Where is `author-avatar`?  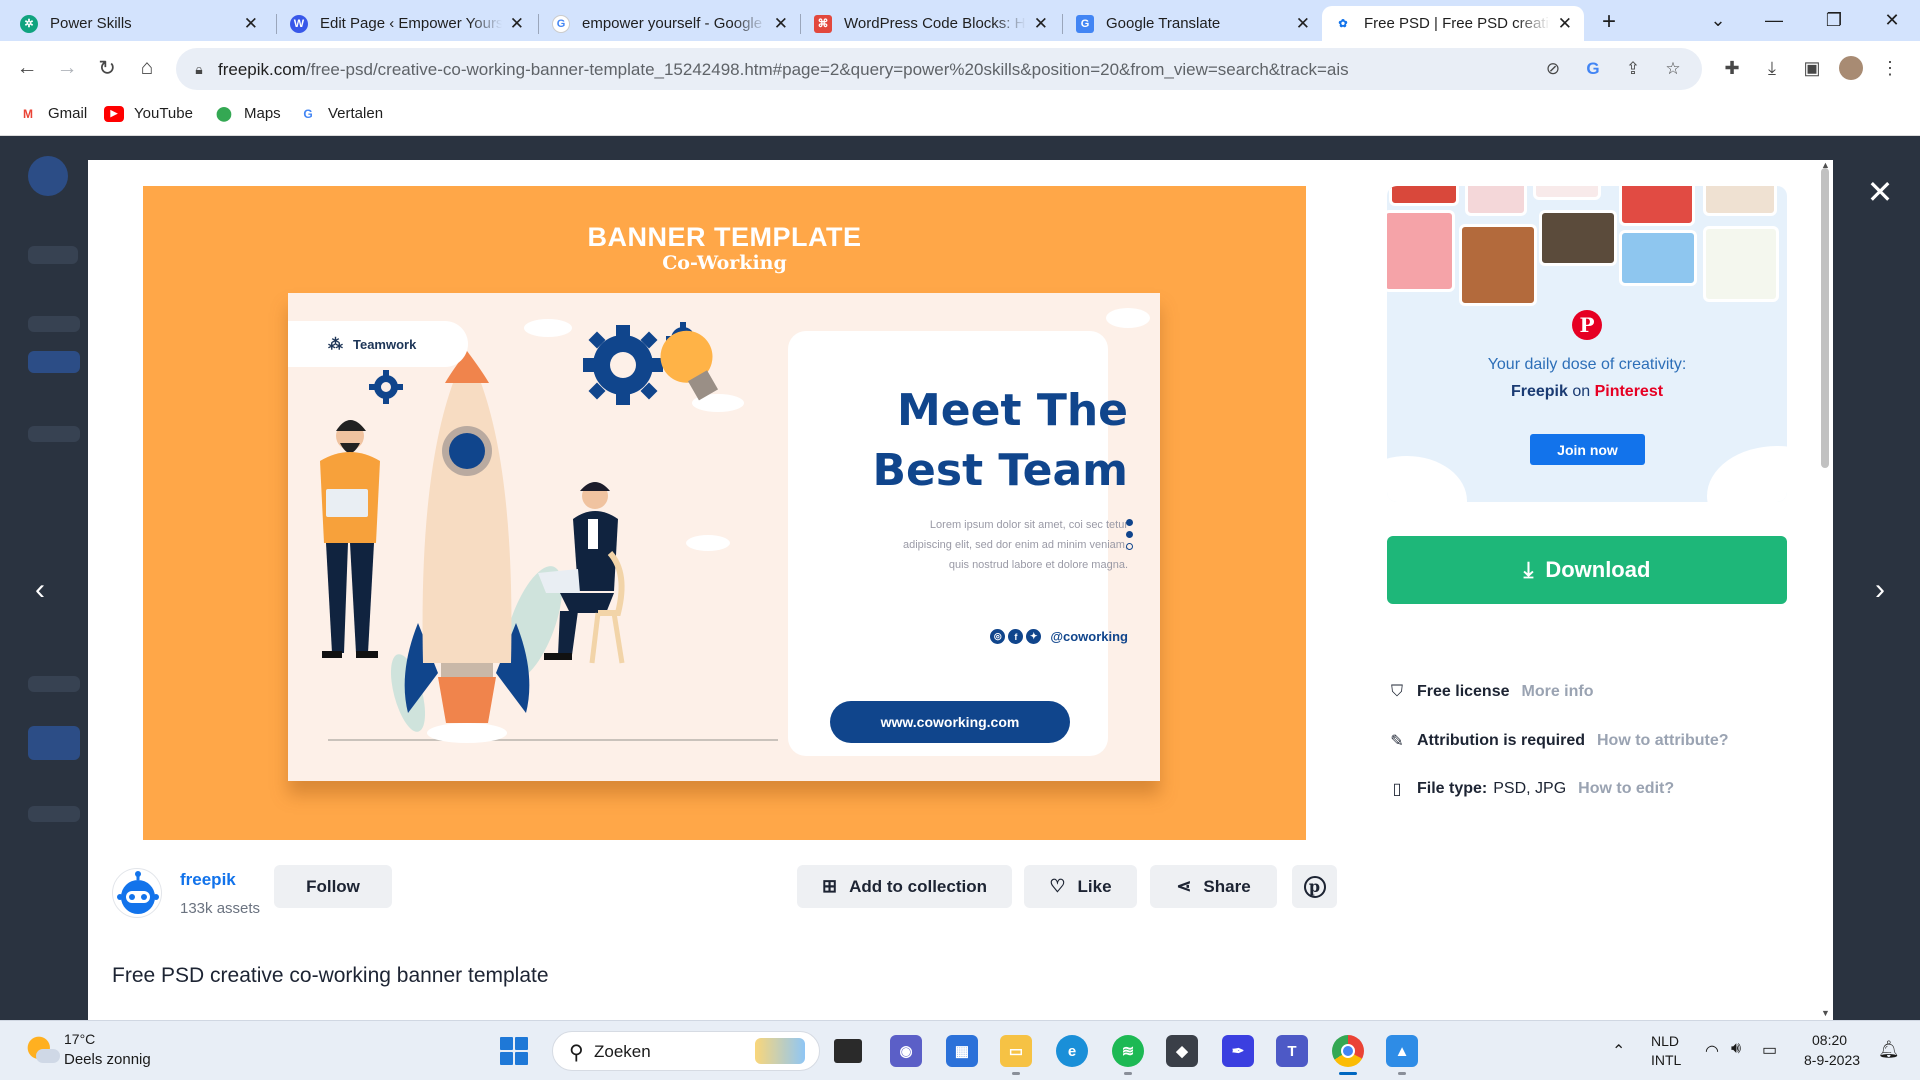
author-avatar is located at coordinates (137, 893).